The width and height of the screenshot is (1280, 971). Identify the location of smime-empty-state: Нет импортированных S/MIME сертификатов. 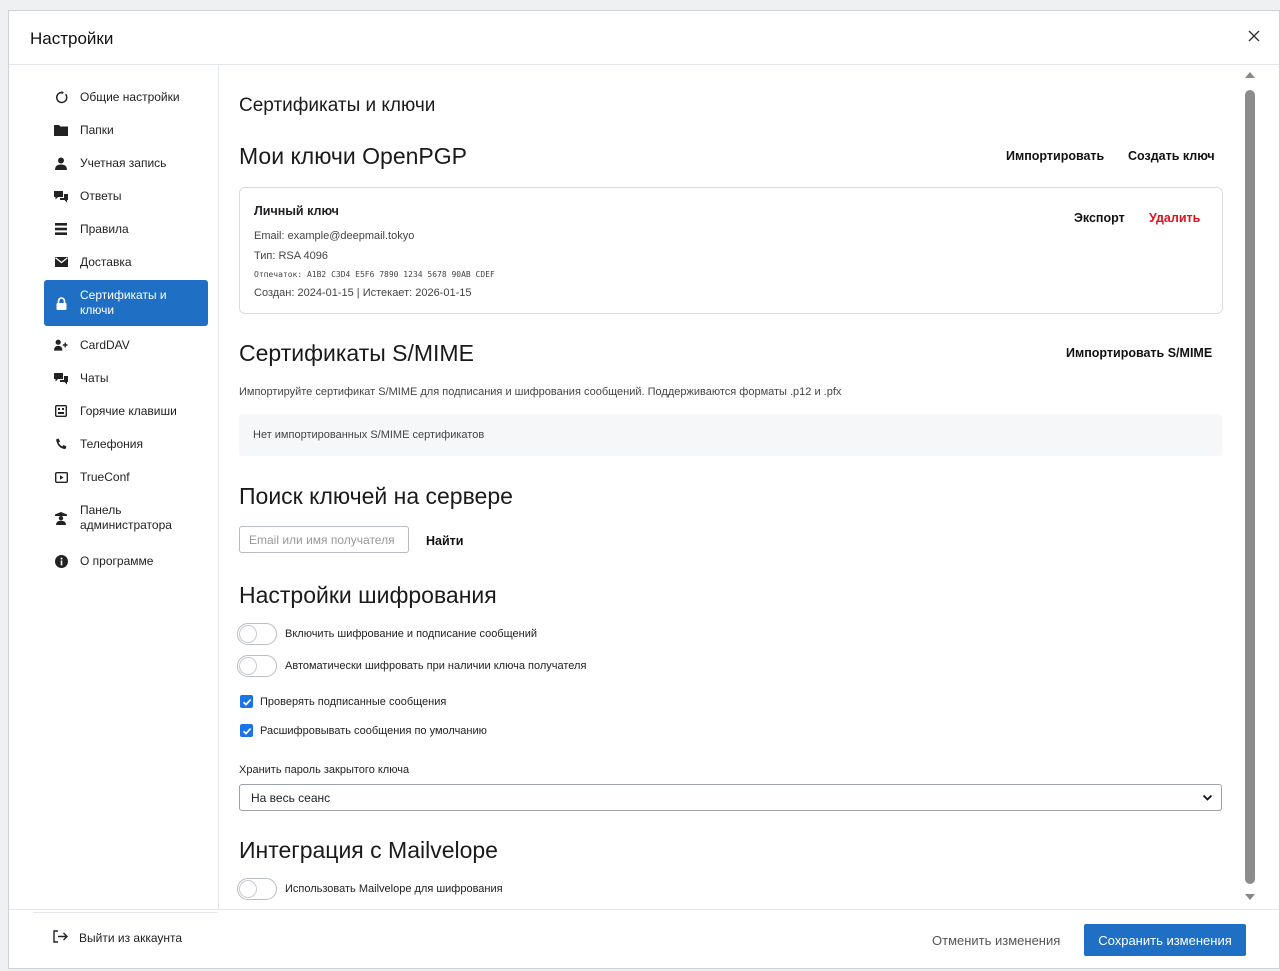
(730, 435).